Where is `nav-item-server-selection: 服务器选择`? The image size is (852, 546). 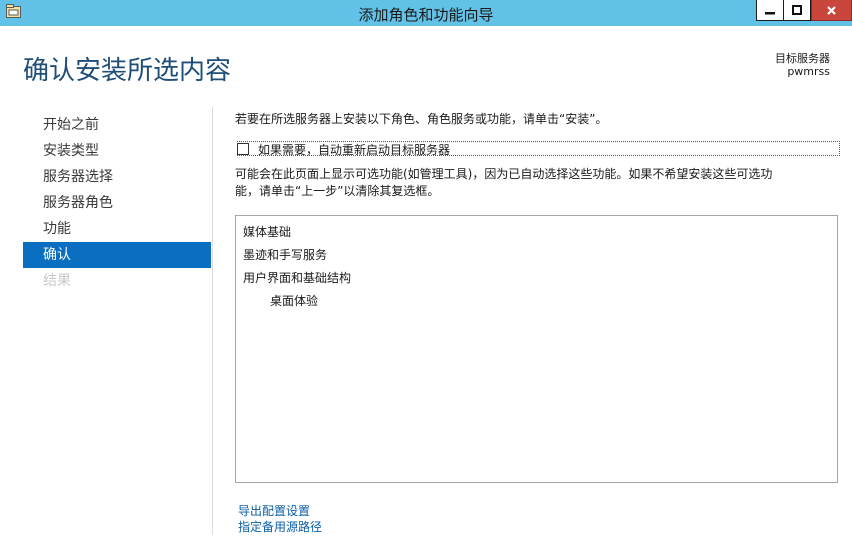
nav-item-server-selection: 服务器选择 is located at coordinates (117, 177).